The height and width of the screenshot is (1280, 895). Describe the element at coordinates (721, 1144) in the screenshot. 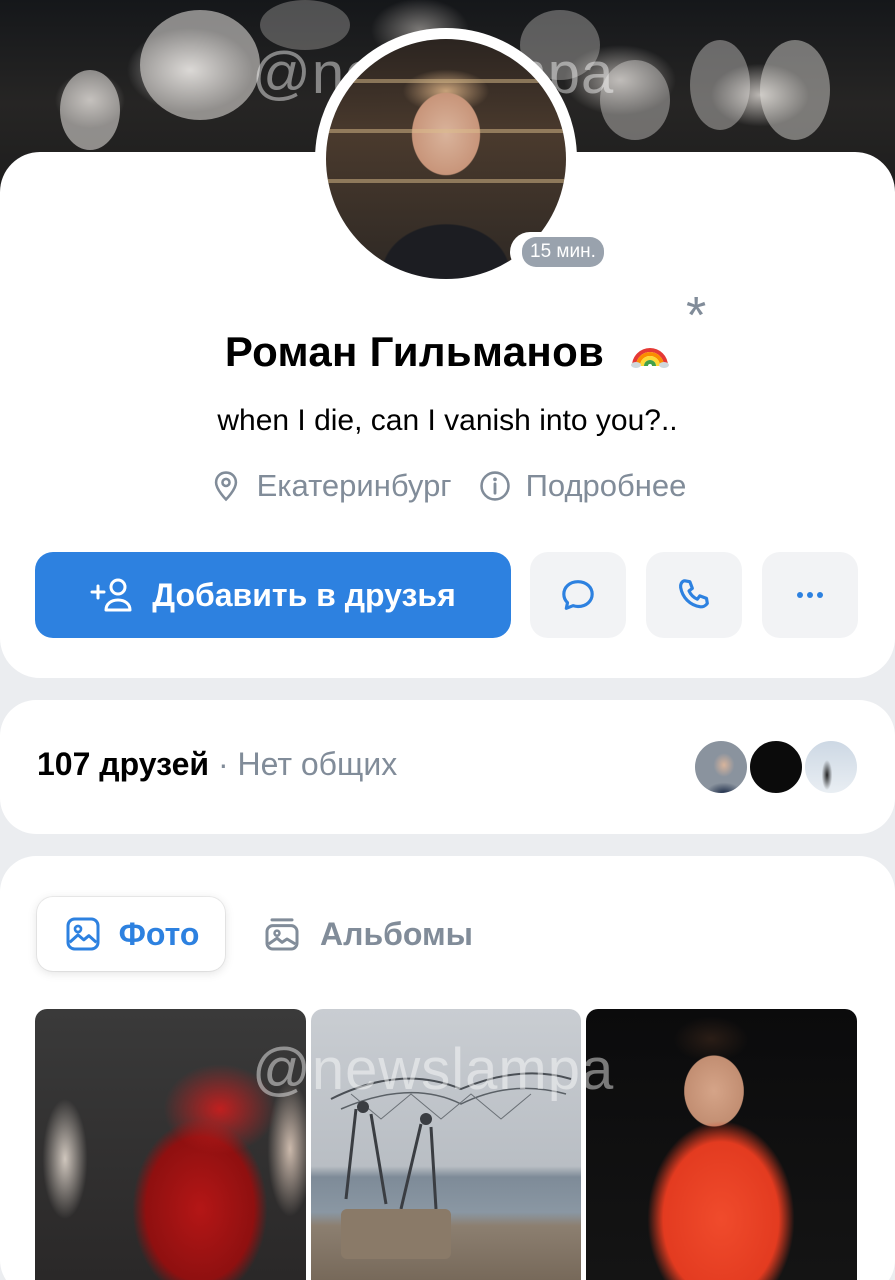

I see `photo-thumbnail` at that location.